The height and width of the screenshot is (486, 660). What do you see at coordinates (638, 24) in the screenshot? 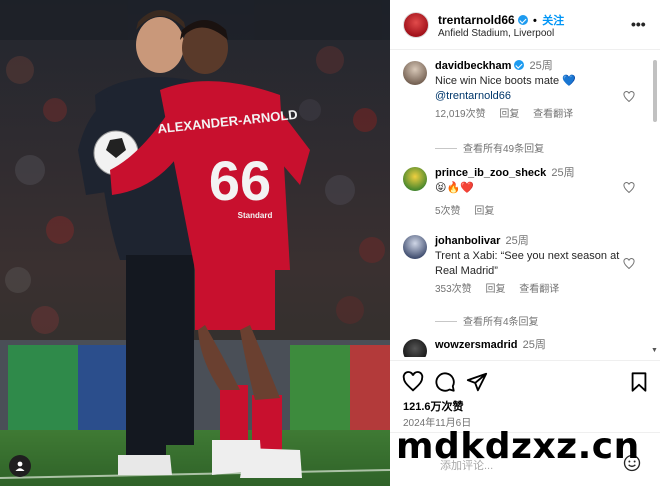
I see `more-options-icon: •••` at bounding box center [638, 24].